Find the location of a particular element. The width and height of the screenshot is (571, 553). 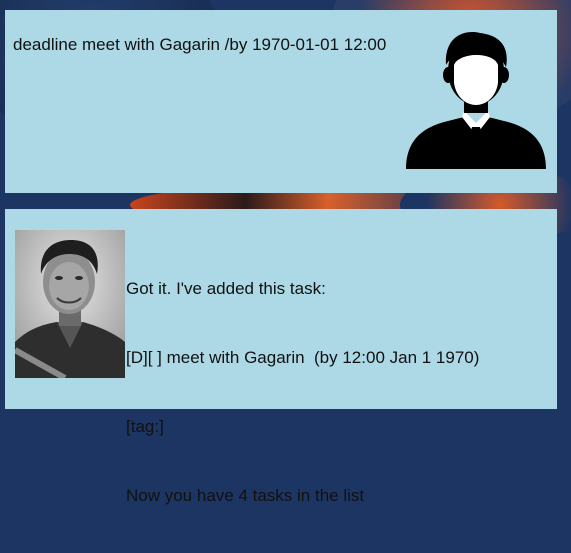

user-avatar is located at coordinates (476, 101).